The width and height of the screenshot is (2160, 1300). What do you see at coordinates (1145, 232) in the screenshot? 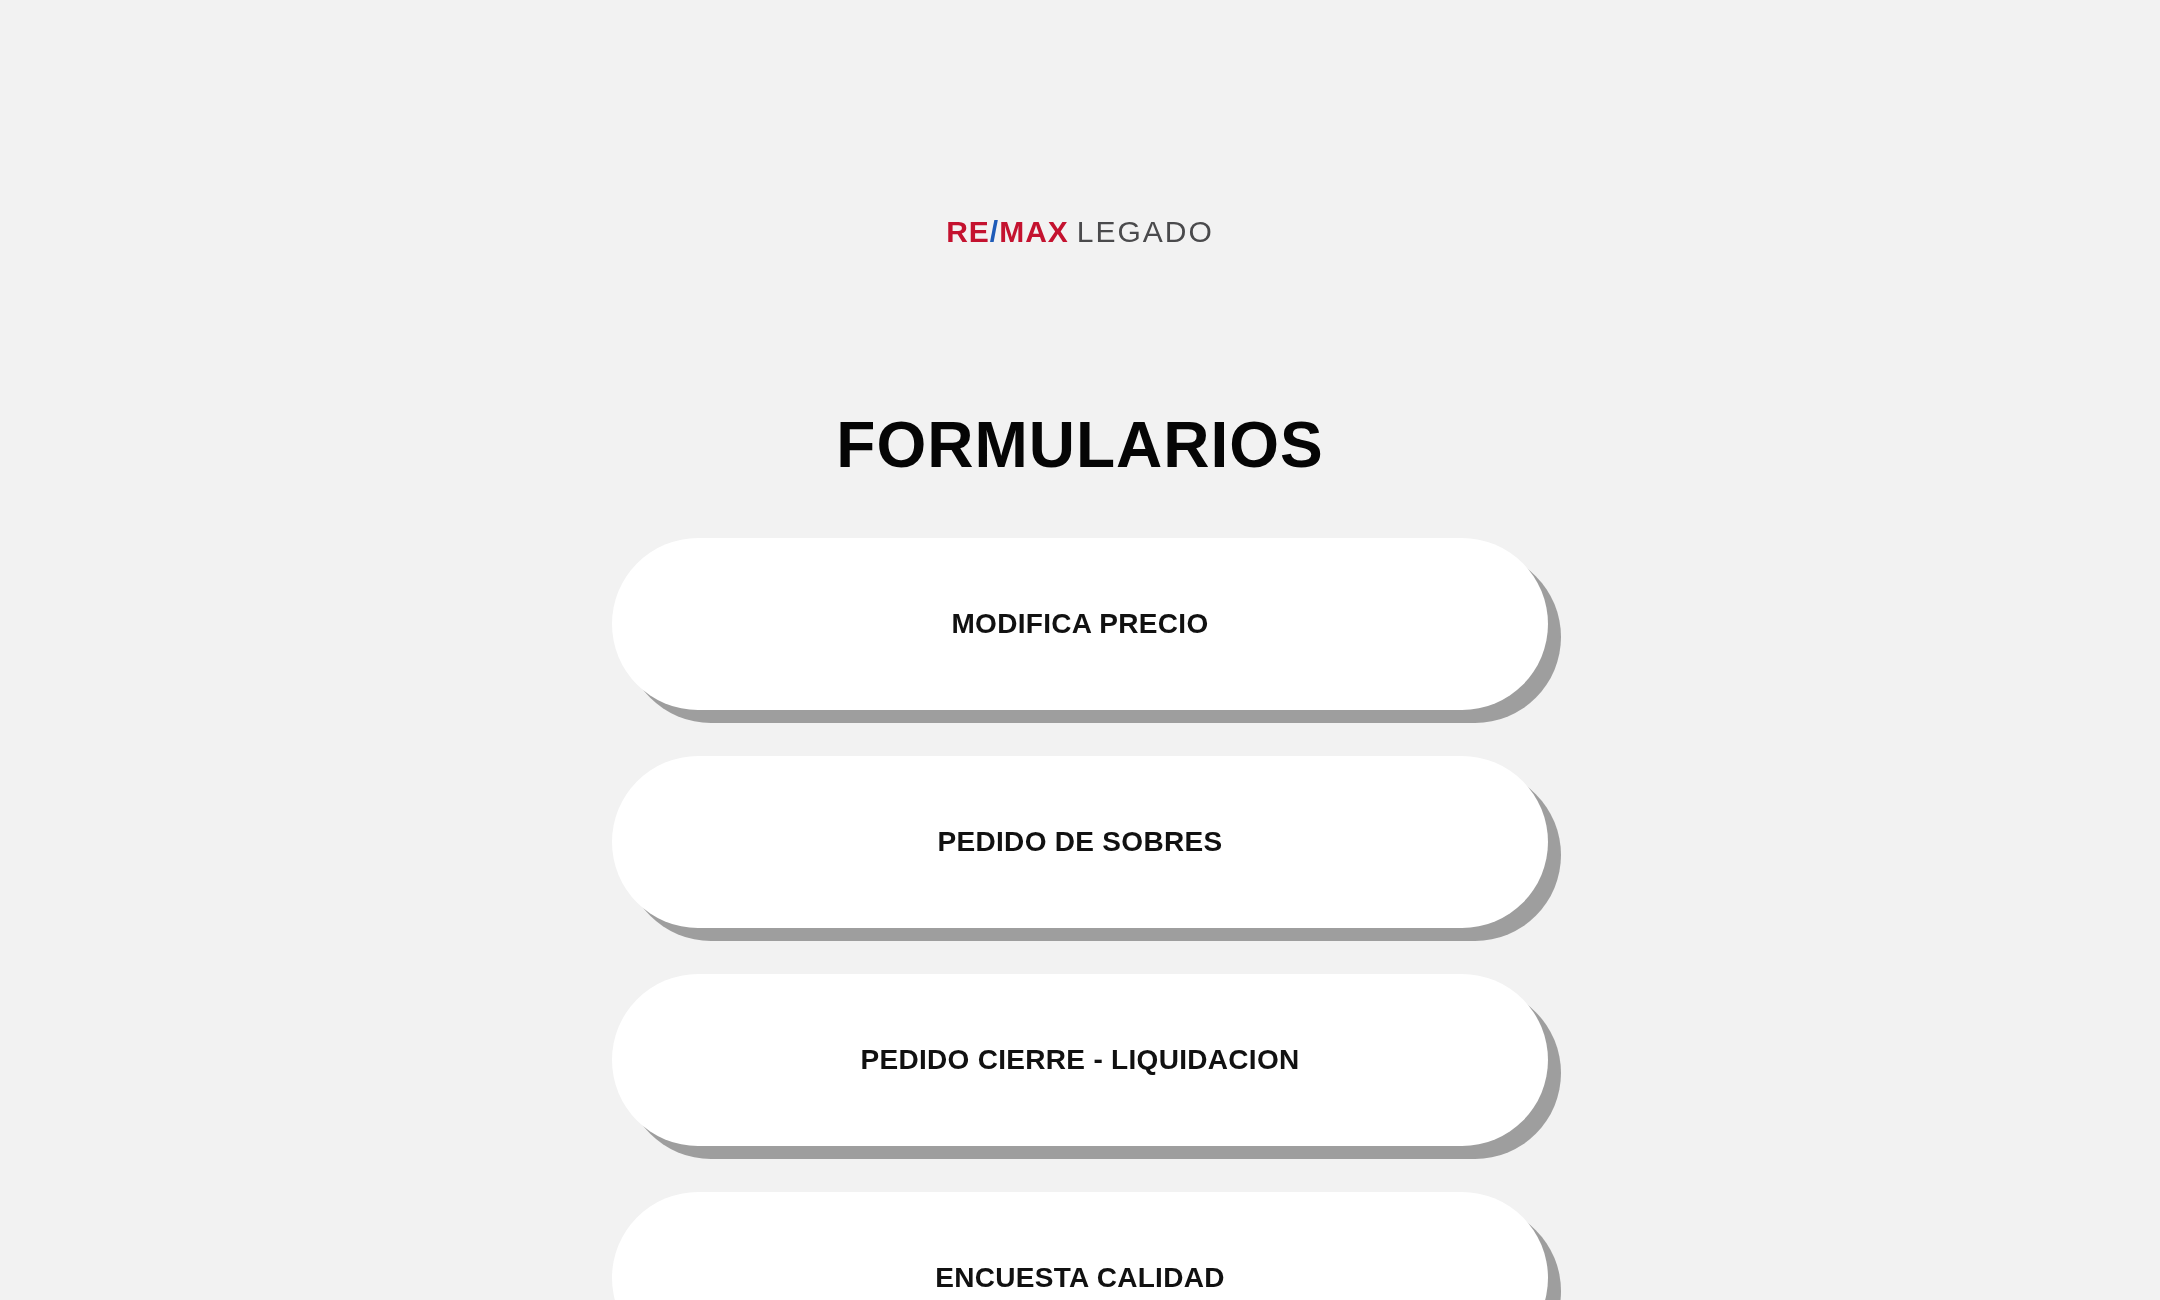
I see `logo-name: LEGADO` at bounding box center [1145, 232].